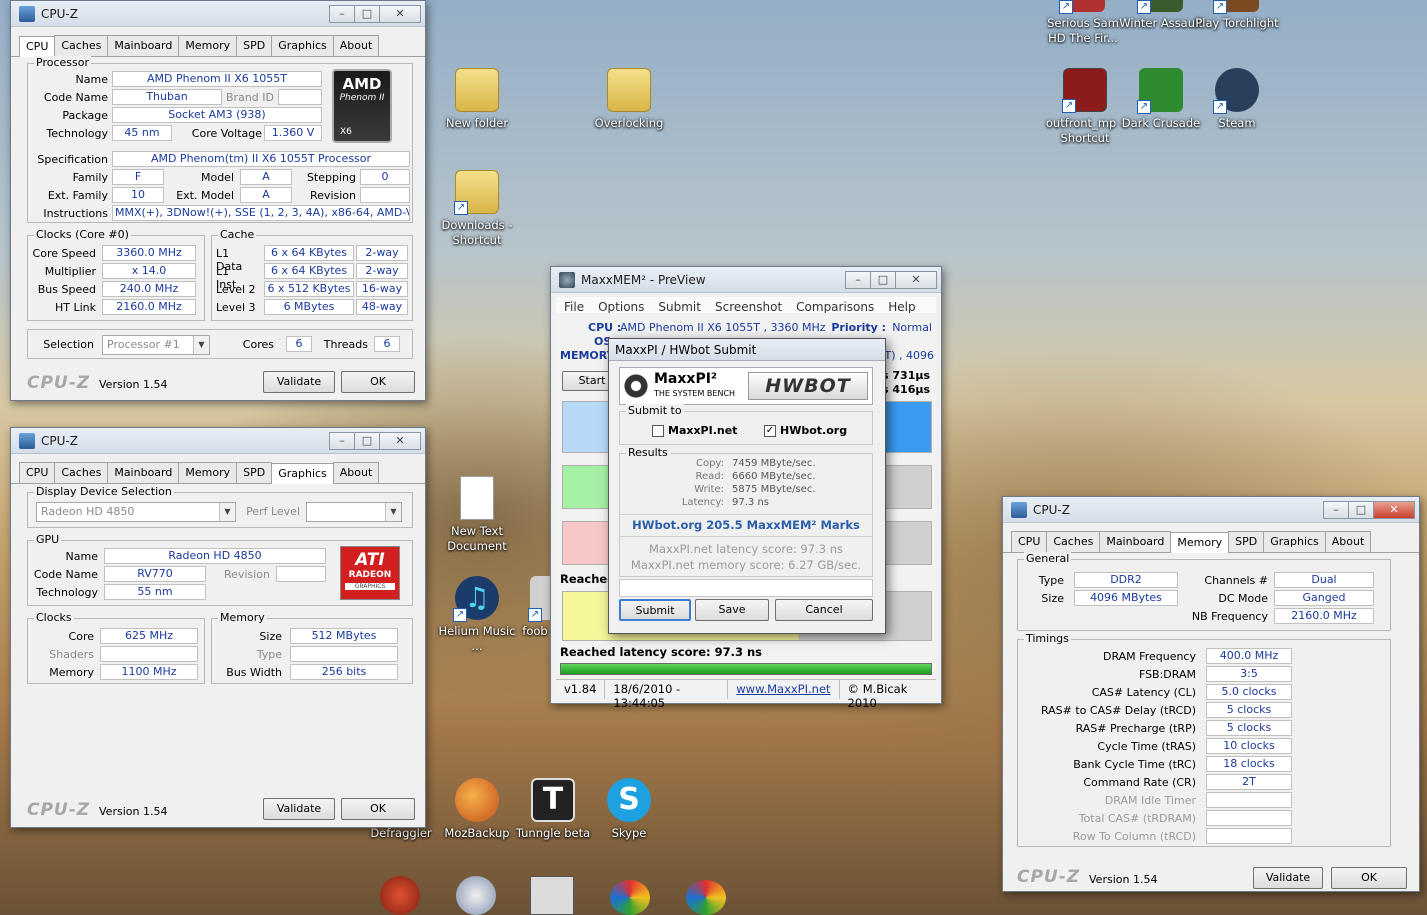  What do you see at coordinates (1324, 580) in the screenshot?
I see `channels-value: Dual` at bounding box center [1324, 580].